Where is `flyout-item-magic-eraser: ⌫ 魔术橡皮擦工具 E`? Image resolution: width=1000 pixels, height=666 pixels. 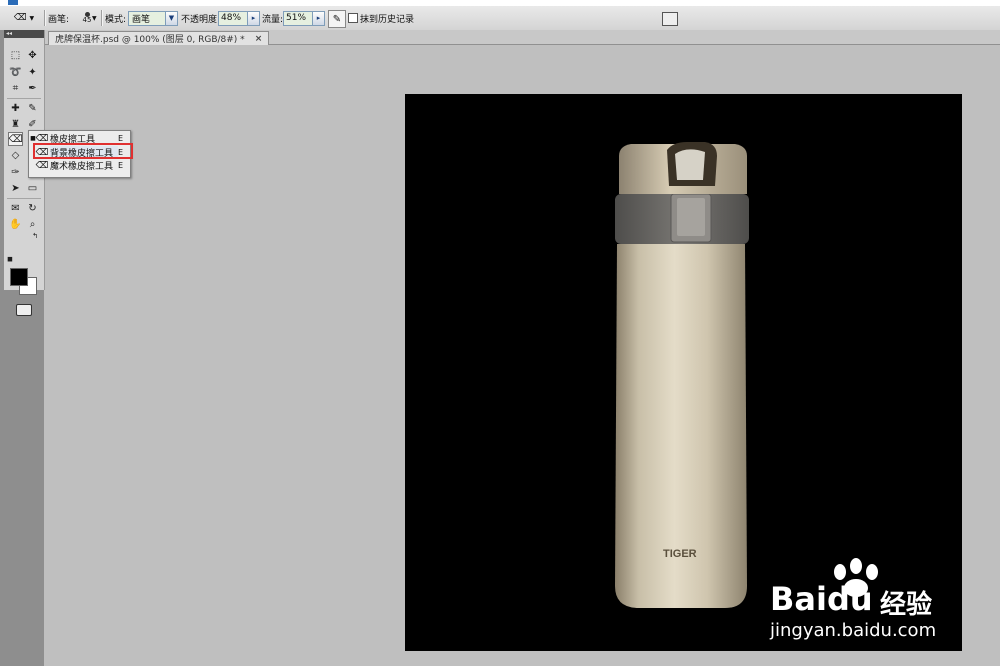
flyout-item-magic-eraser: ⌫ 魔术橡皮擦工具 E is located at coordinates (79, 166).